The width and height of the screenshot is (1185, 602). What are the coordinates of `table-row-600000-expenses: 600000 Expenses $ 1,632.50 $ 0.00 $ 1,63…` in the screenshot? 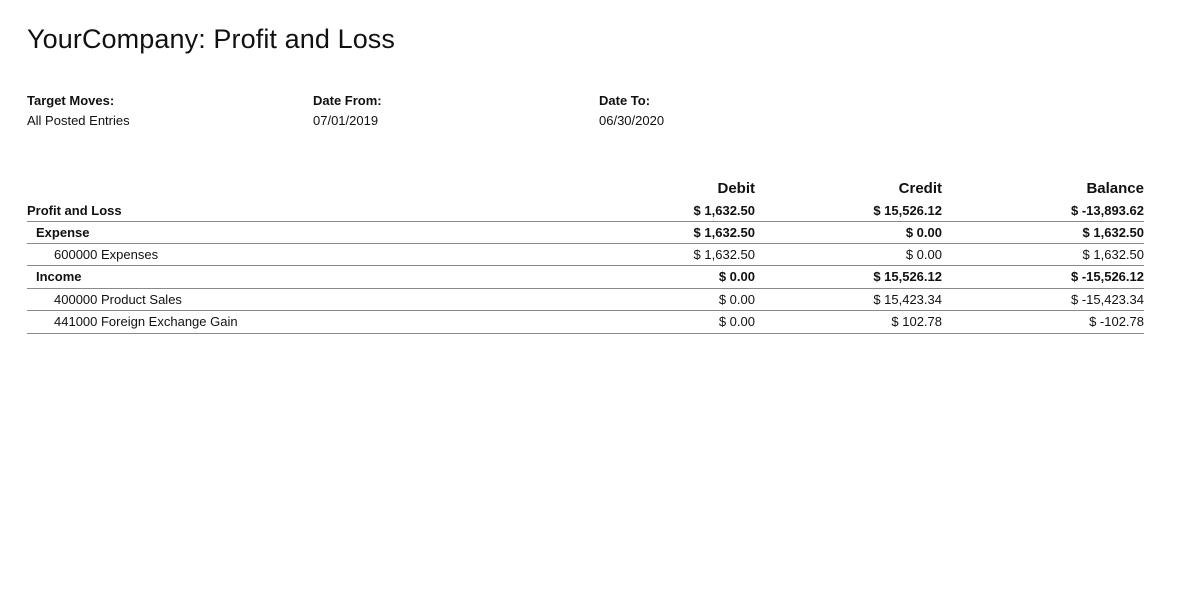 It's located at (585, 254).